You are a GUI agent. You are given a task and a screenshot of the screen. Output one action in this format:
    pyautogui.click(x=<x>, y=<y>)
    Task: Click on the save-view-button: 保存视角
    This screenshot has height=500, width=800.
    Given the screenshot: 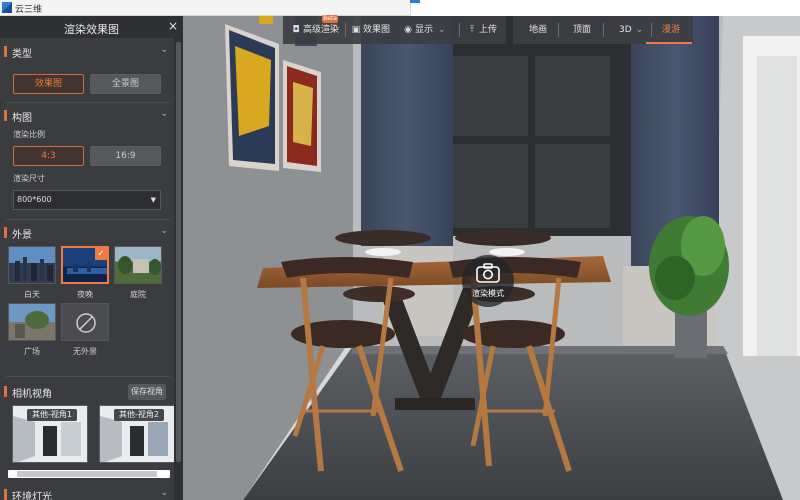 What is the action you would take?
    pyautogui.click(x=147, y=392)
    